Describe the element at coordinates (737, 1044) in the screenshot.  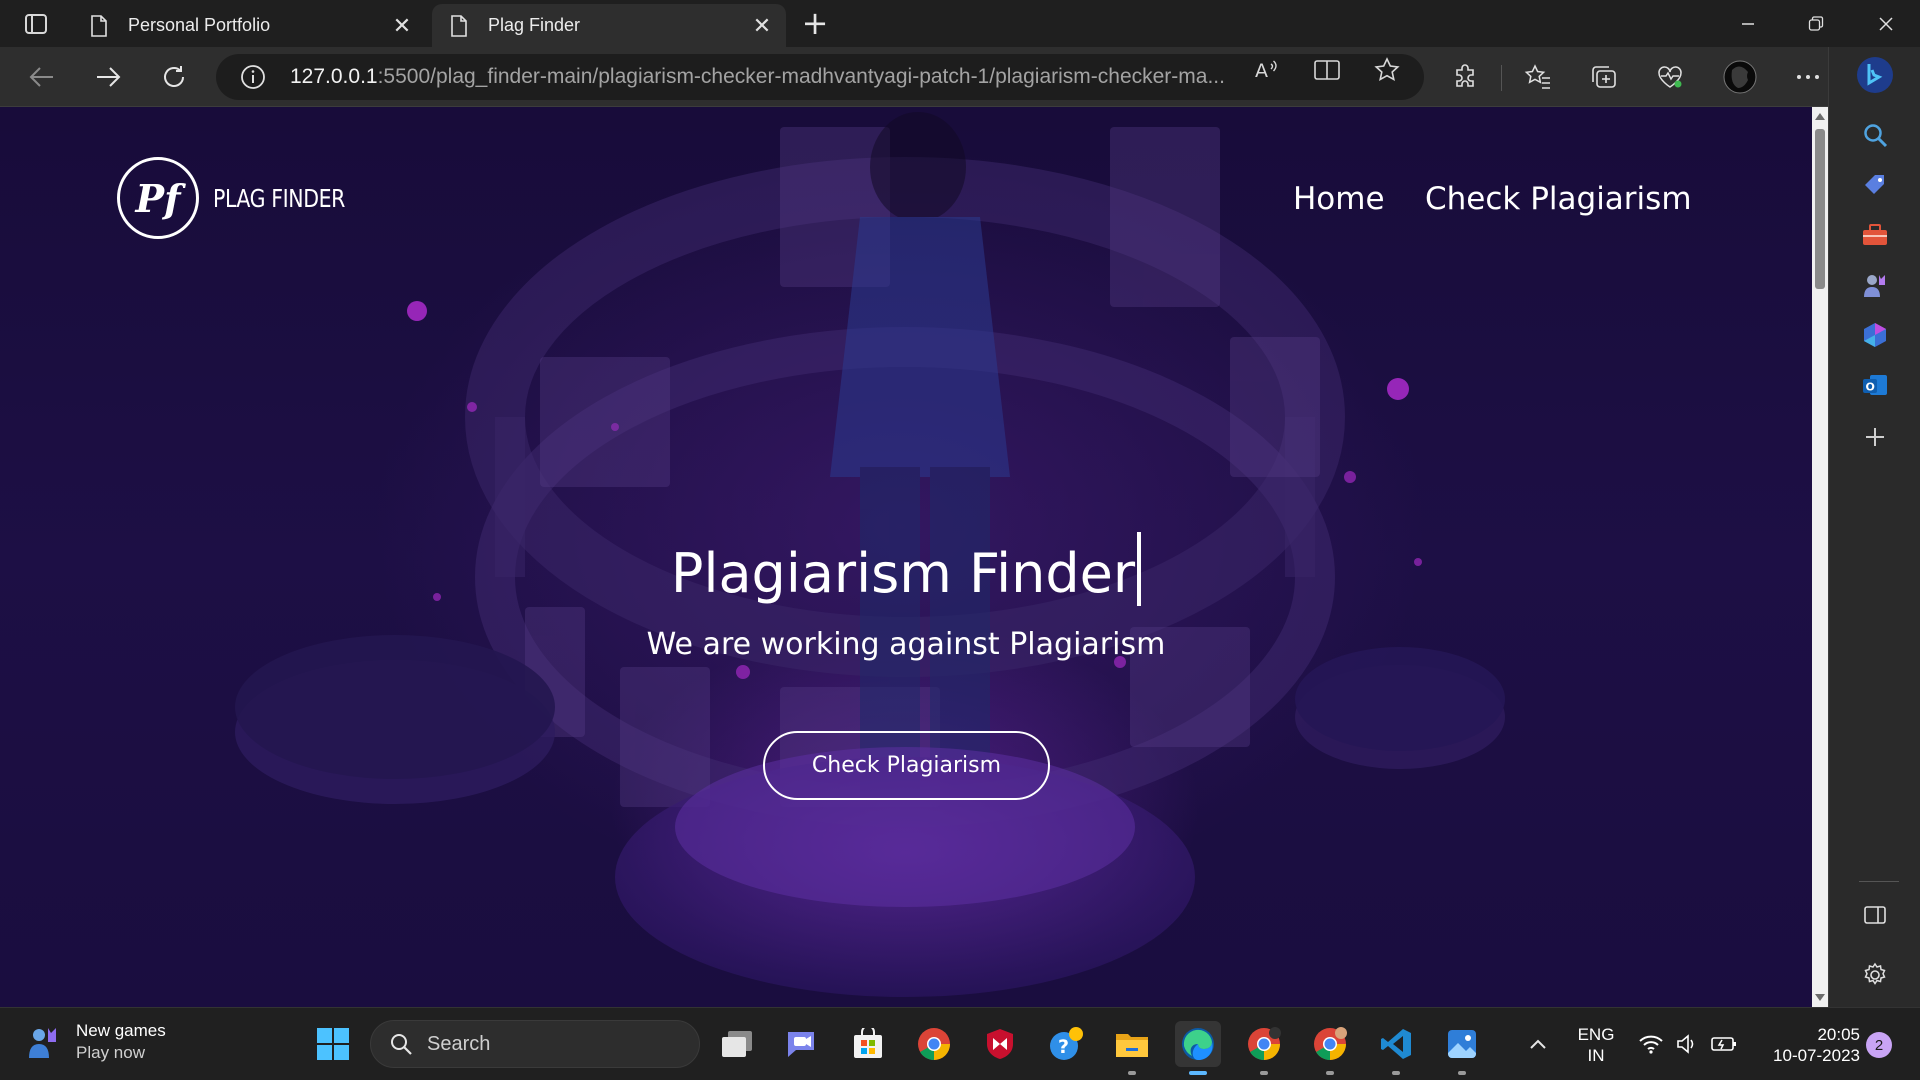
I see `task-view-icon` at that location.